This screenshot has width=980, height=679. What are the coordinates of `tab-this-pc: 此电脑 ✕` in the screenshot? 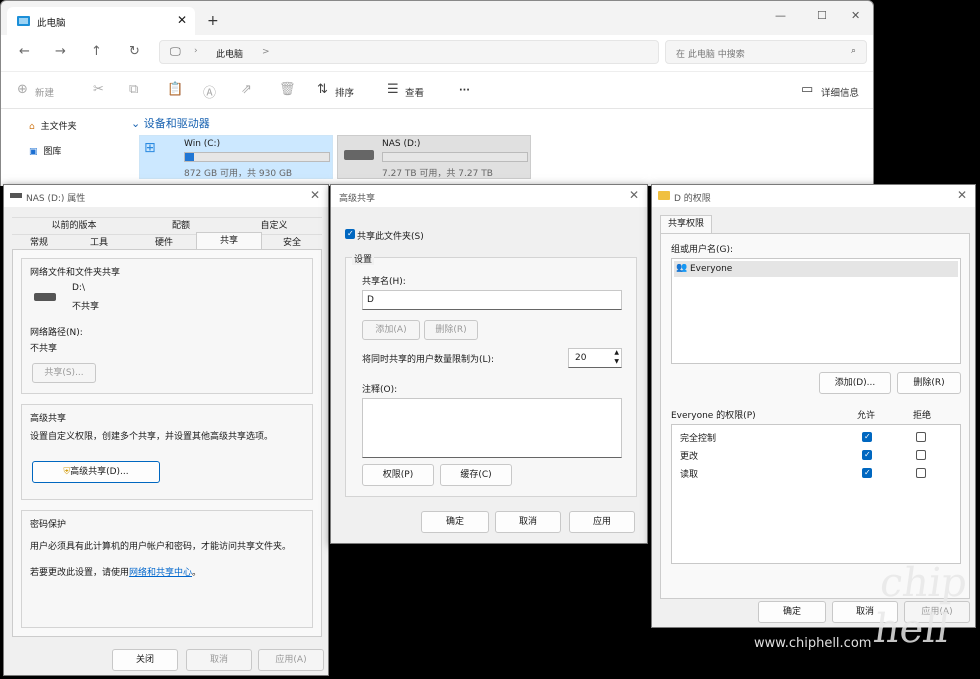 It's located at (101, 21).